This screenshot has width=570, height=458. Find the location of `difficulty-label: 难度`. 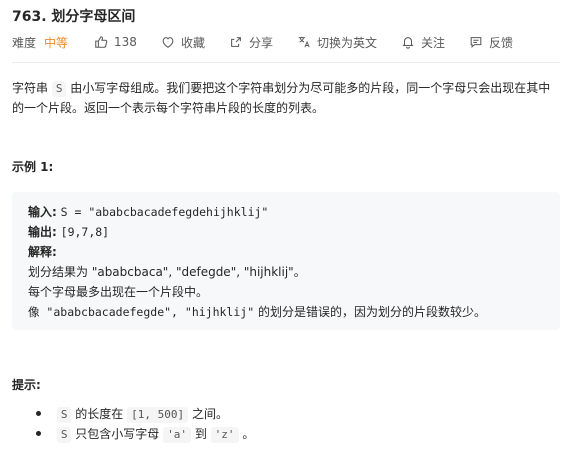

difficulty-label: 难度 is located at coordinates (24, 42).